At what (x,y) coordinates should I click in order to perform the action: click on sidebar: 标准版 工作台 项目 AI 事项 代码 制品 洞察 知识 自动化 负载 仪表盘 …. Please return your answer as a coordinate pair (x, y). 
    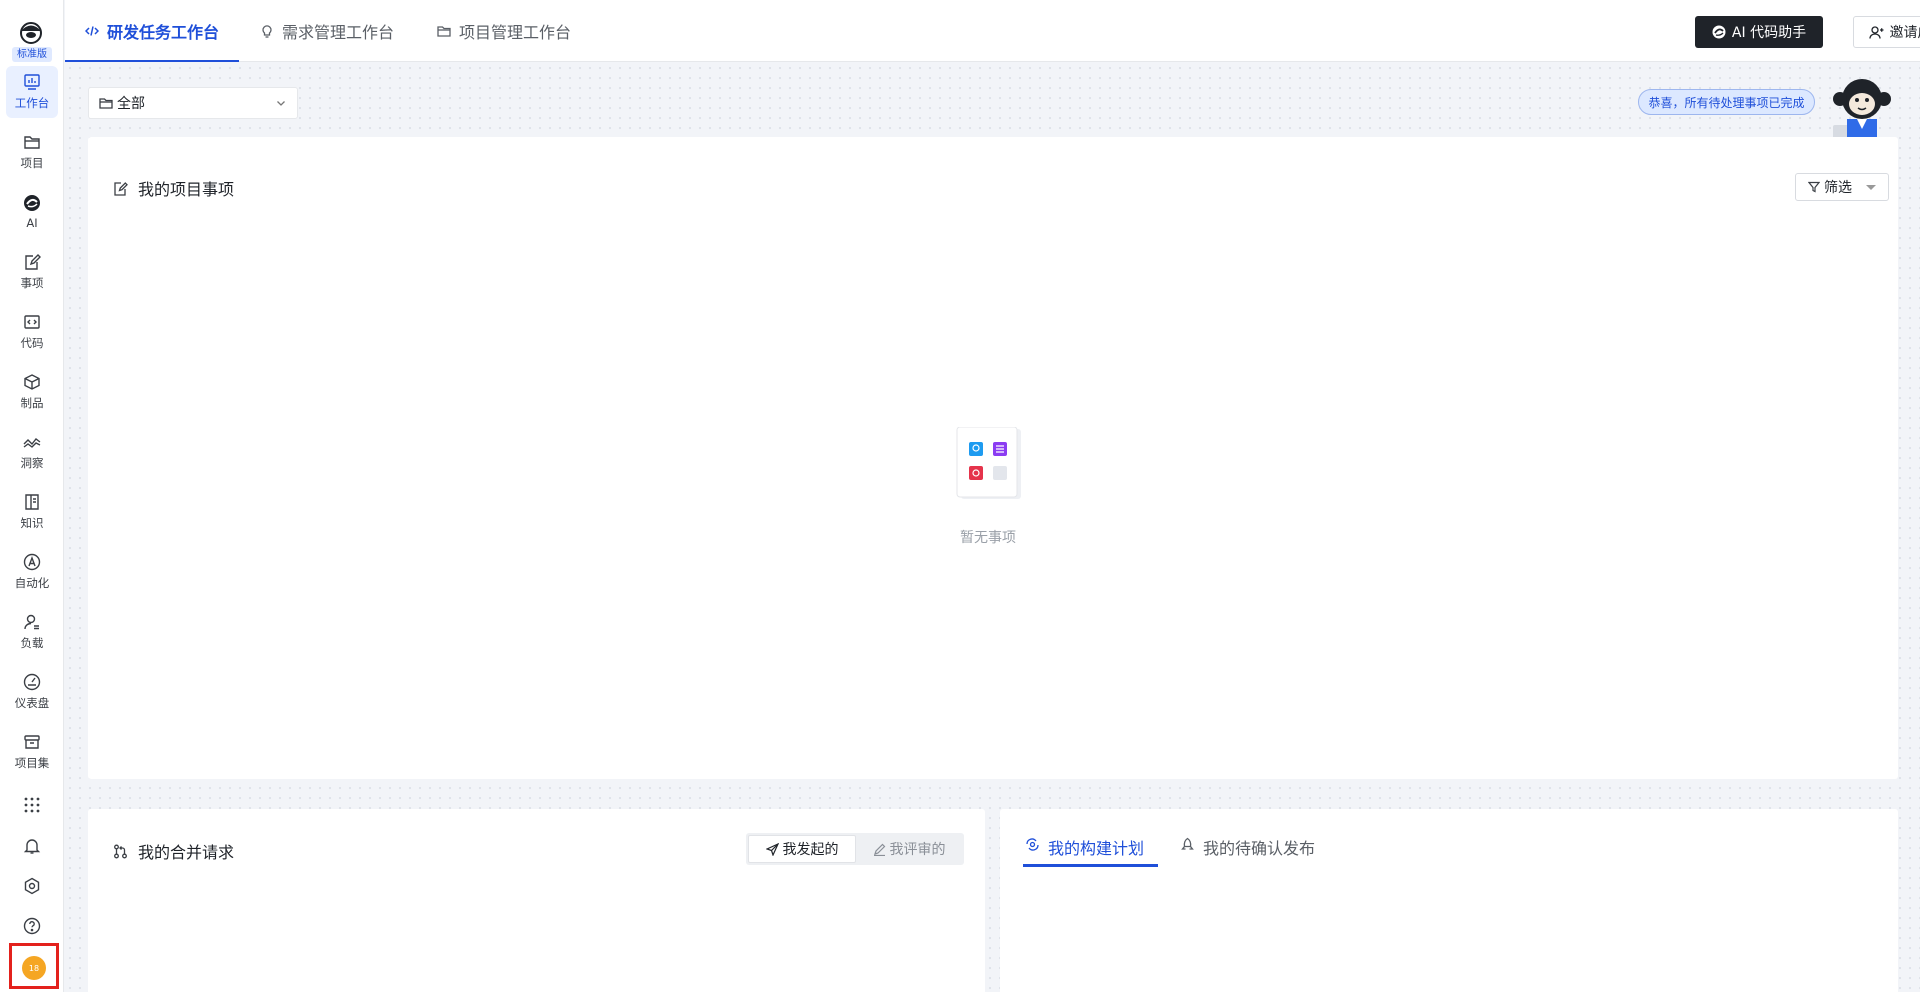
    Looking at the image, I should click on (32, 496).